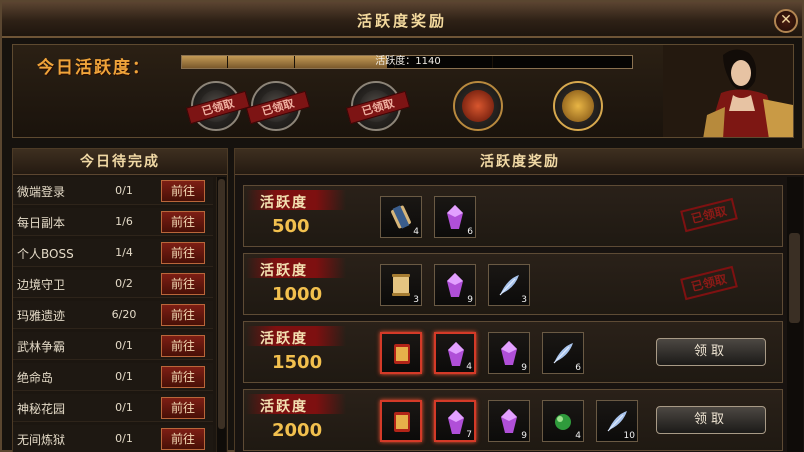 The image size is (804, 452). I want to click on rewards-panel-title: 活跃度奖励, so click(519, 162).